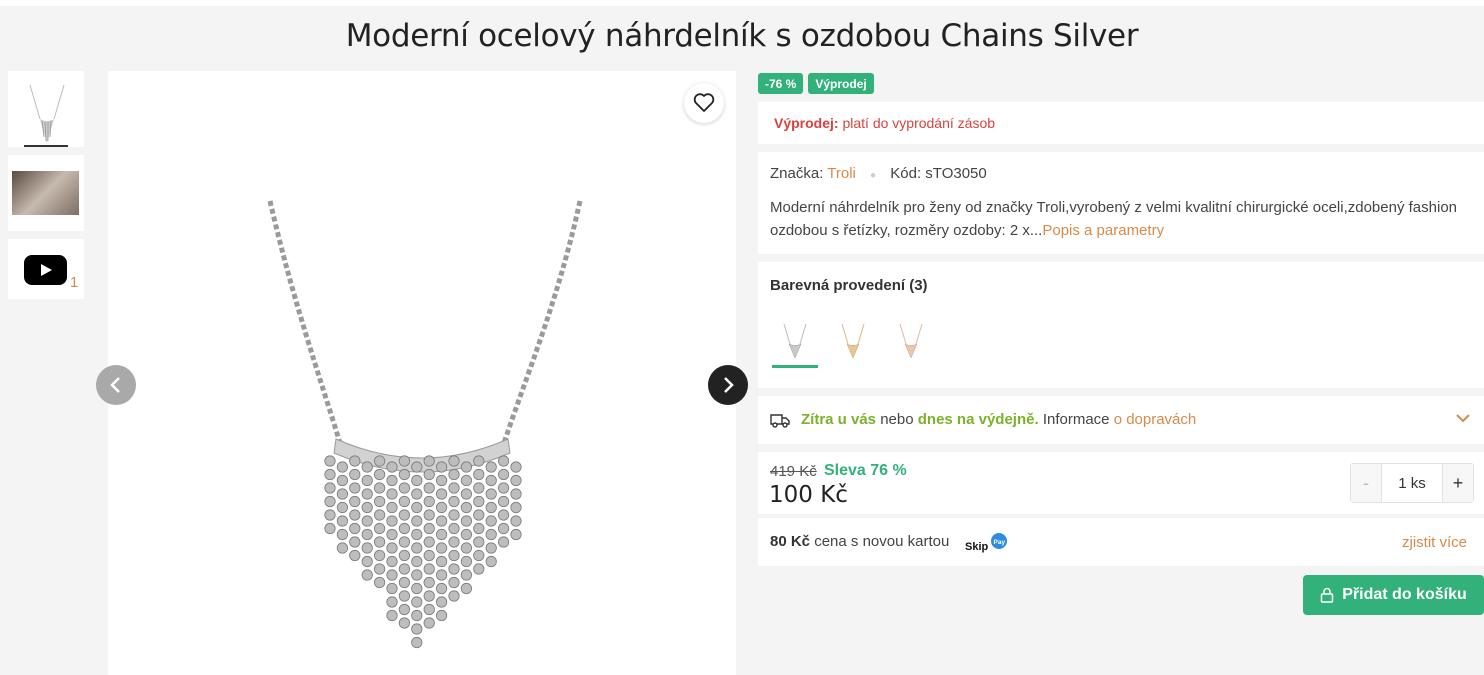  I want to click on variant-gold, so click(853, 345).